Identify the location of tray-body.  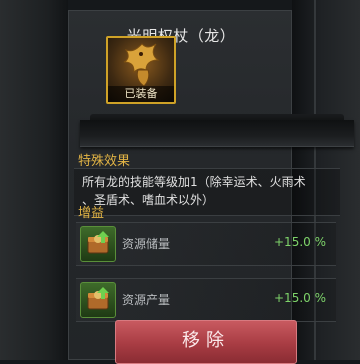
(217, 133).